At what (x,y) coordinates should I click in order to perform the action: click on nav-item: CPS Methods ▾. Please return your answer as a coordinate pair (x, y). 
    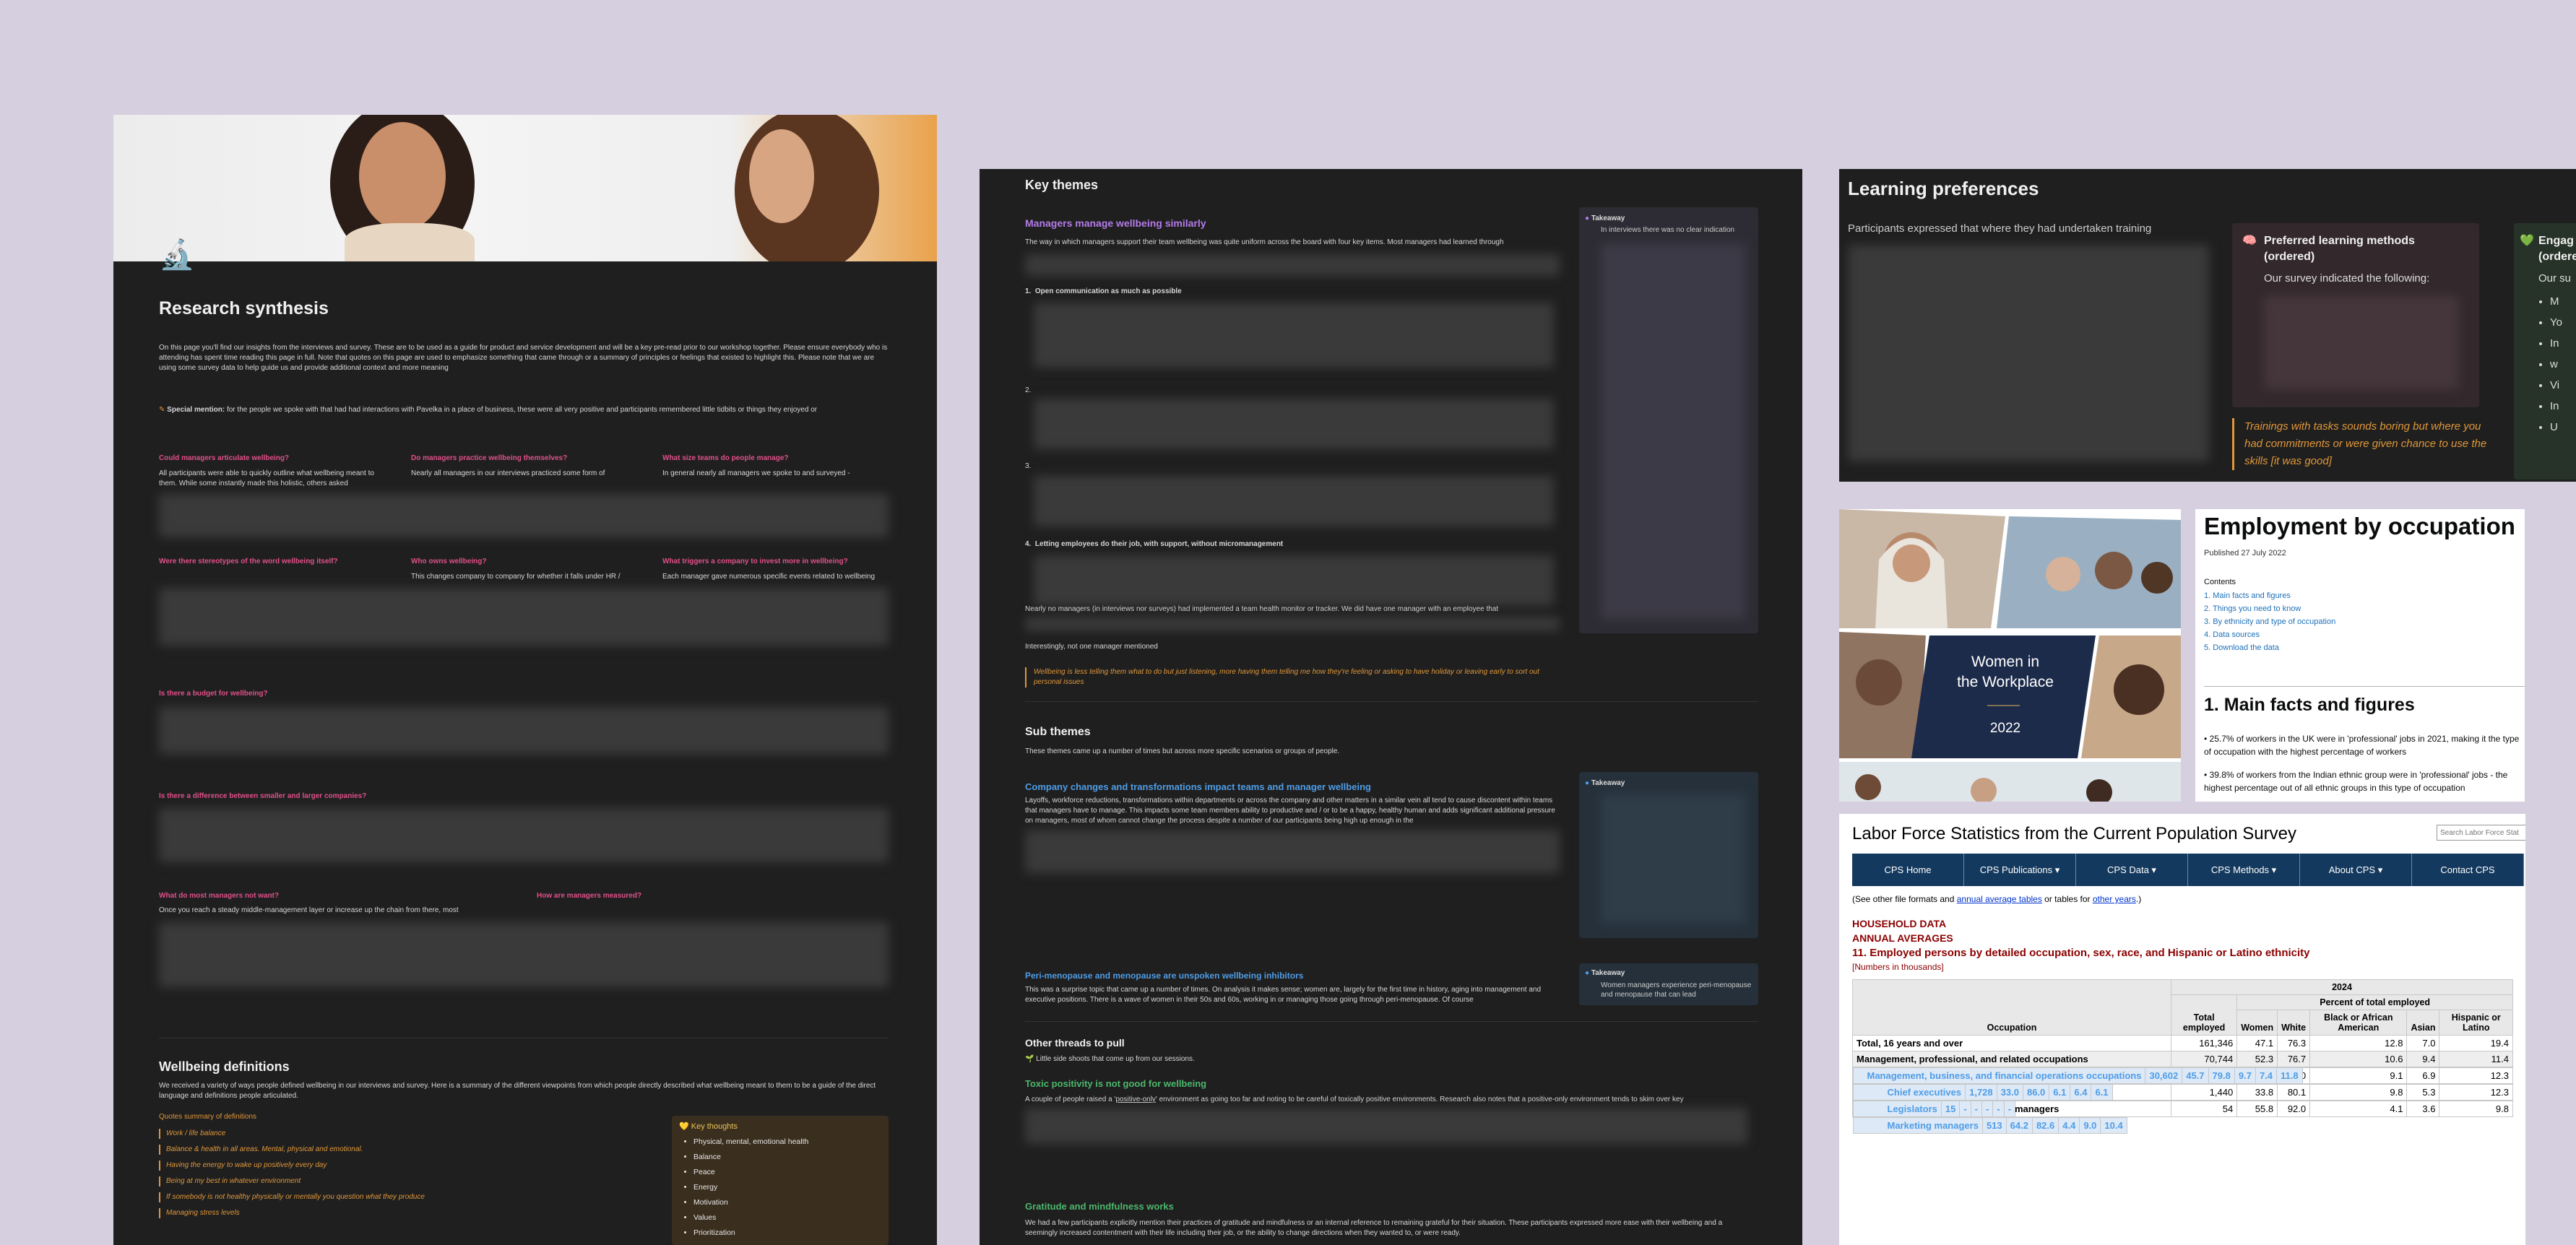
    Looking at the image, I should click on (2244, 870).